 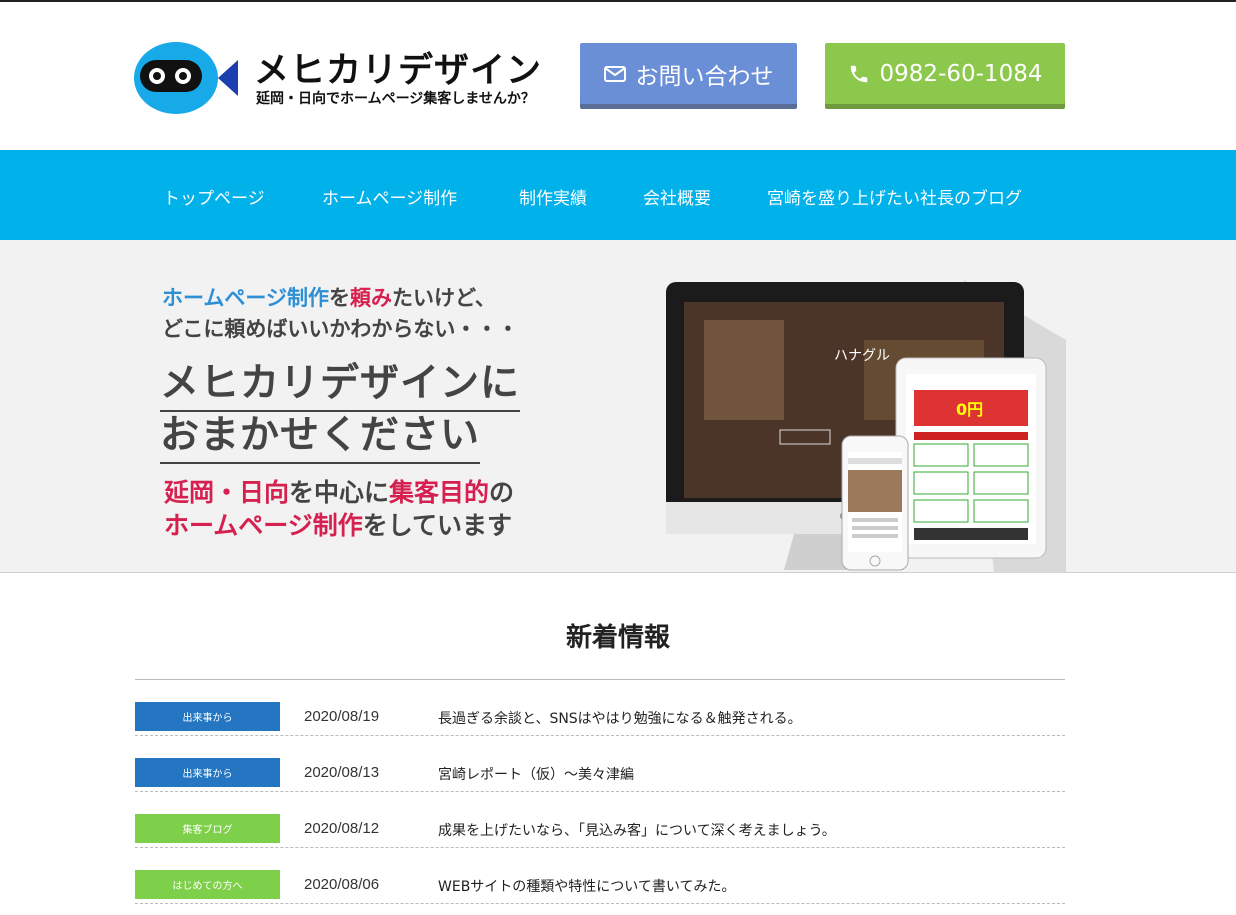 I want to click on site-tagline: 延岡・日向でホームページ集客しませんか？, so click(x=395, y=99).